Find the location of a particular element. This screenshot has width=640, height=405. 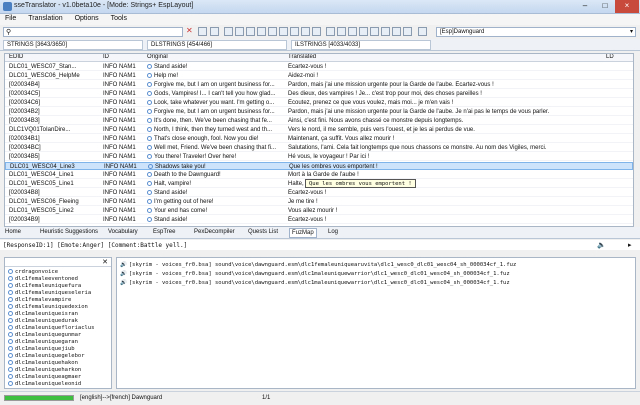

menu-file: File is located at coordinates (10, 18).